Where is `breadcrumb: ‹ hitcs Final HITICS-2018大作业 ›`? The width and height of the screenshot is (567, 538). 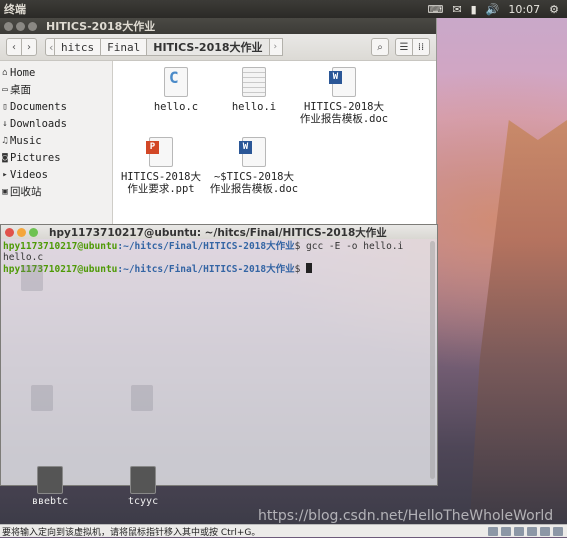 breadcrumb: ‹ hitcs Final HITICS-2018大作业 › is located at coordinates (164, 47).